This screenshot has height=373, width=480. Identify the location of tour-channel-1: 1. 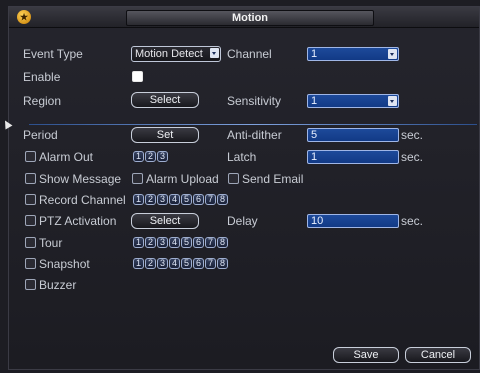
(138, 242).